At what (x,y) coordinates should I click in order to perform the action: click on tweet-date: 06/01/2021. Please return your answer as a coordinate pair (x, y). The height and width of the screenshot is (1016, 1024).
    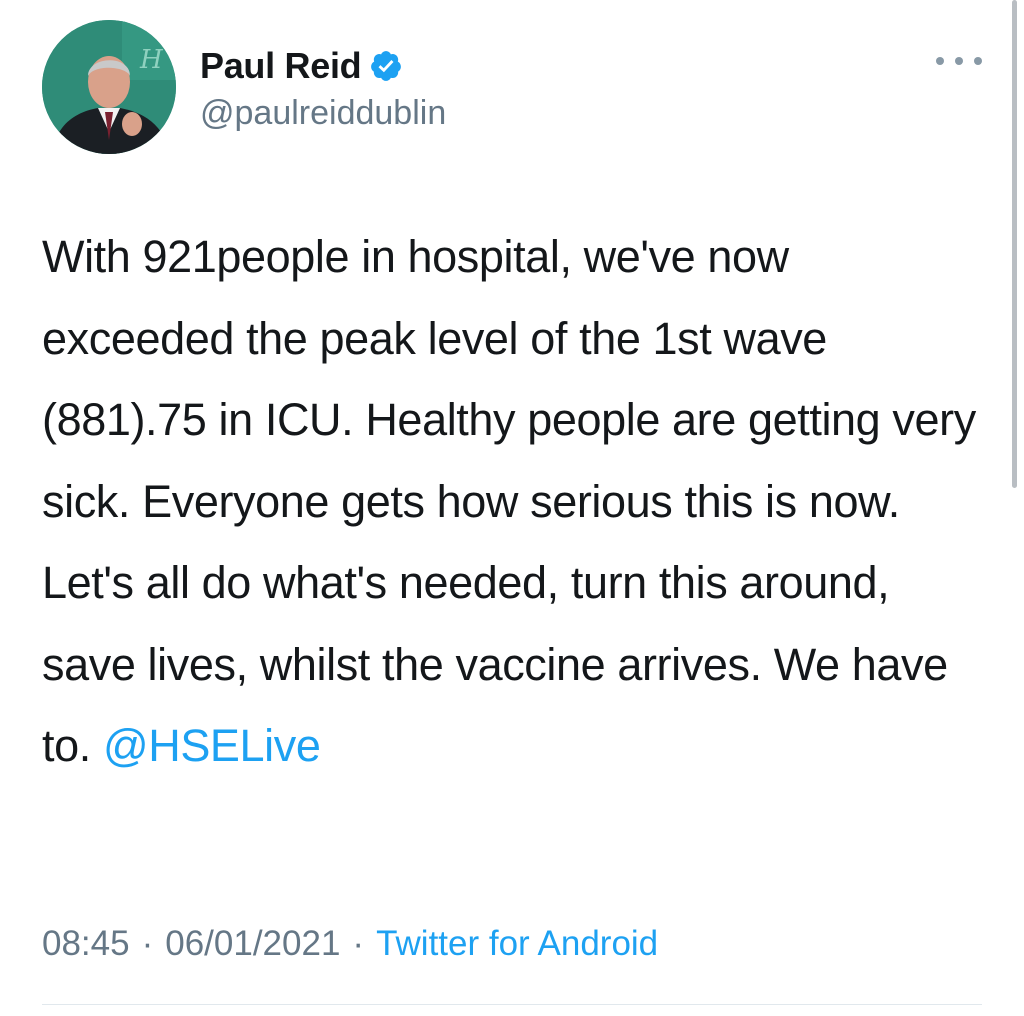
    Looking at the image, I should click on (252, 943).